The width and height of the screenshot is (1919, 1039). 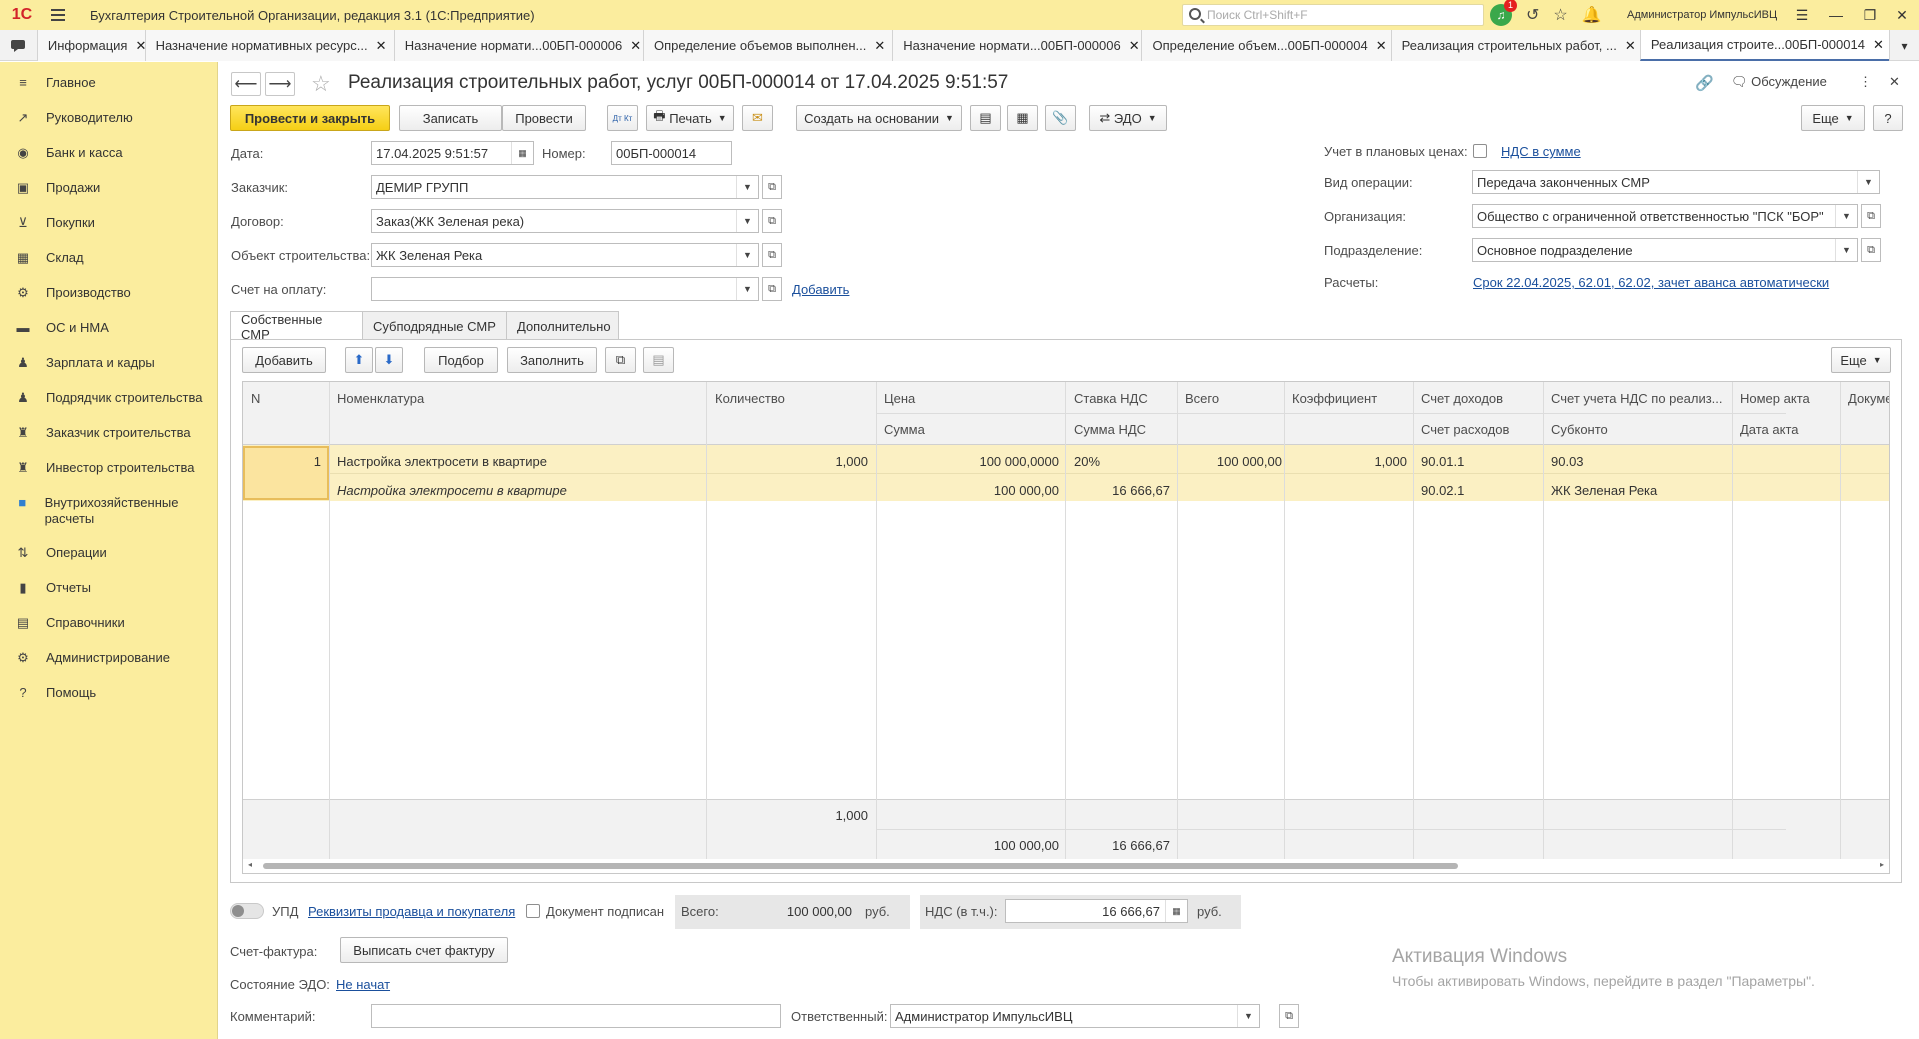 What do you see at coordinates (247, 911) in the screenshot?
I see `upd-toggle` at bounding box center [247, 911].